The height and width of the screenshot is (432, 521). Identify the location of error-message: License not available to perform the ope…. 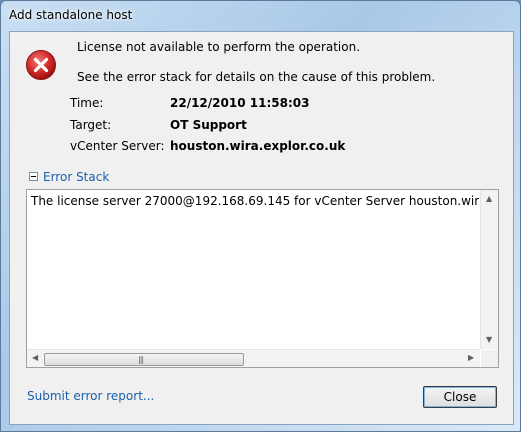
(219, 47).